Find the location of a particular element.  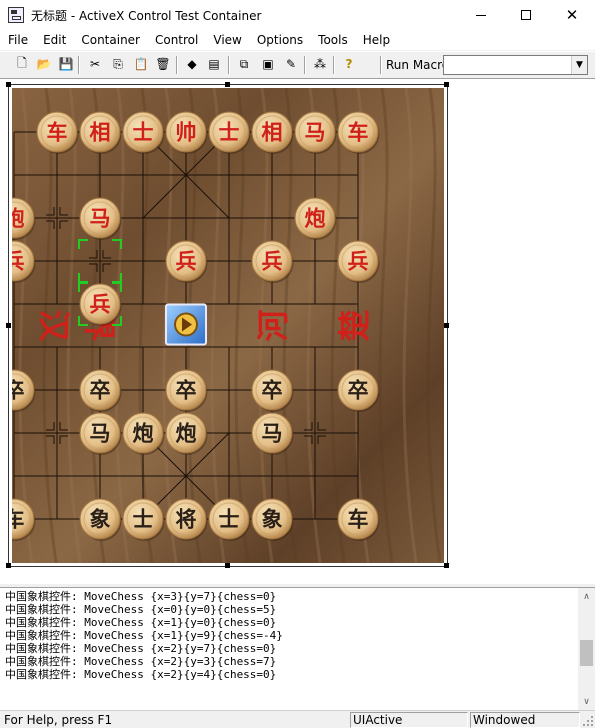

chevron-down-icon: ▼ is located at coordinates (579, 65).